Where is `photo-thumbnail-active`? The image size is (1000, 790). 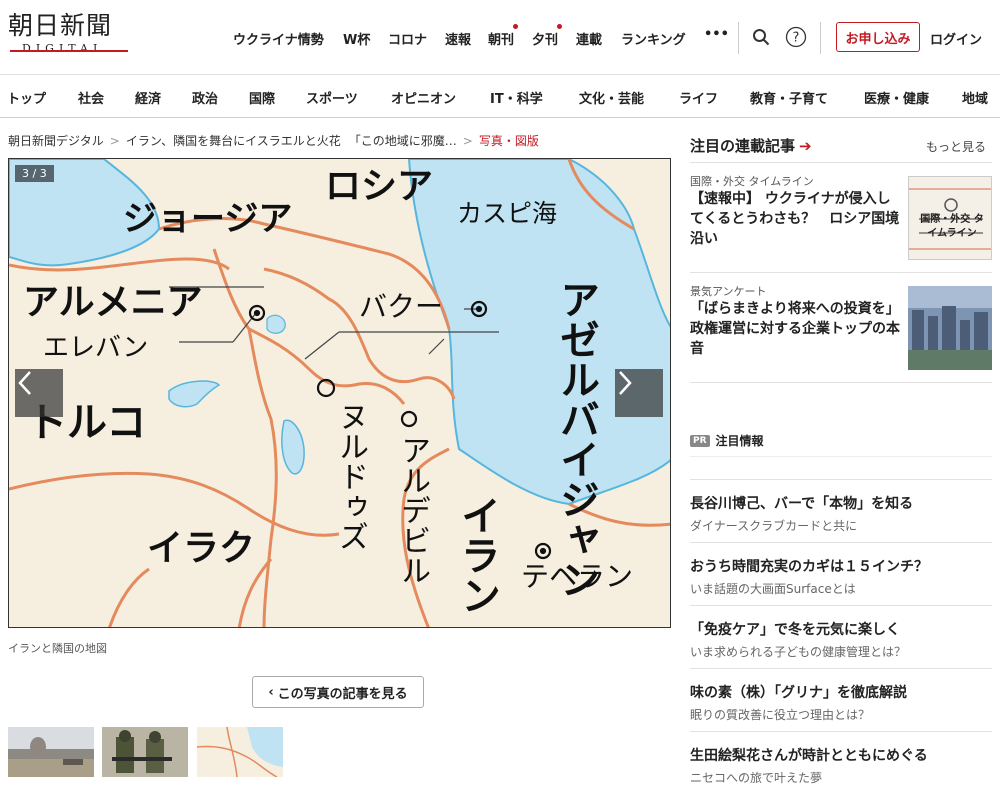
photo-thumbnail-active is located at coordinates (240, 752).